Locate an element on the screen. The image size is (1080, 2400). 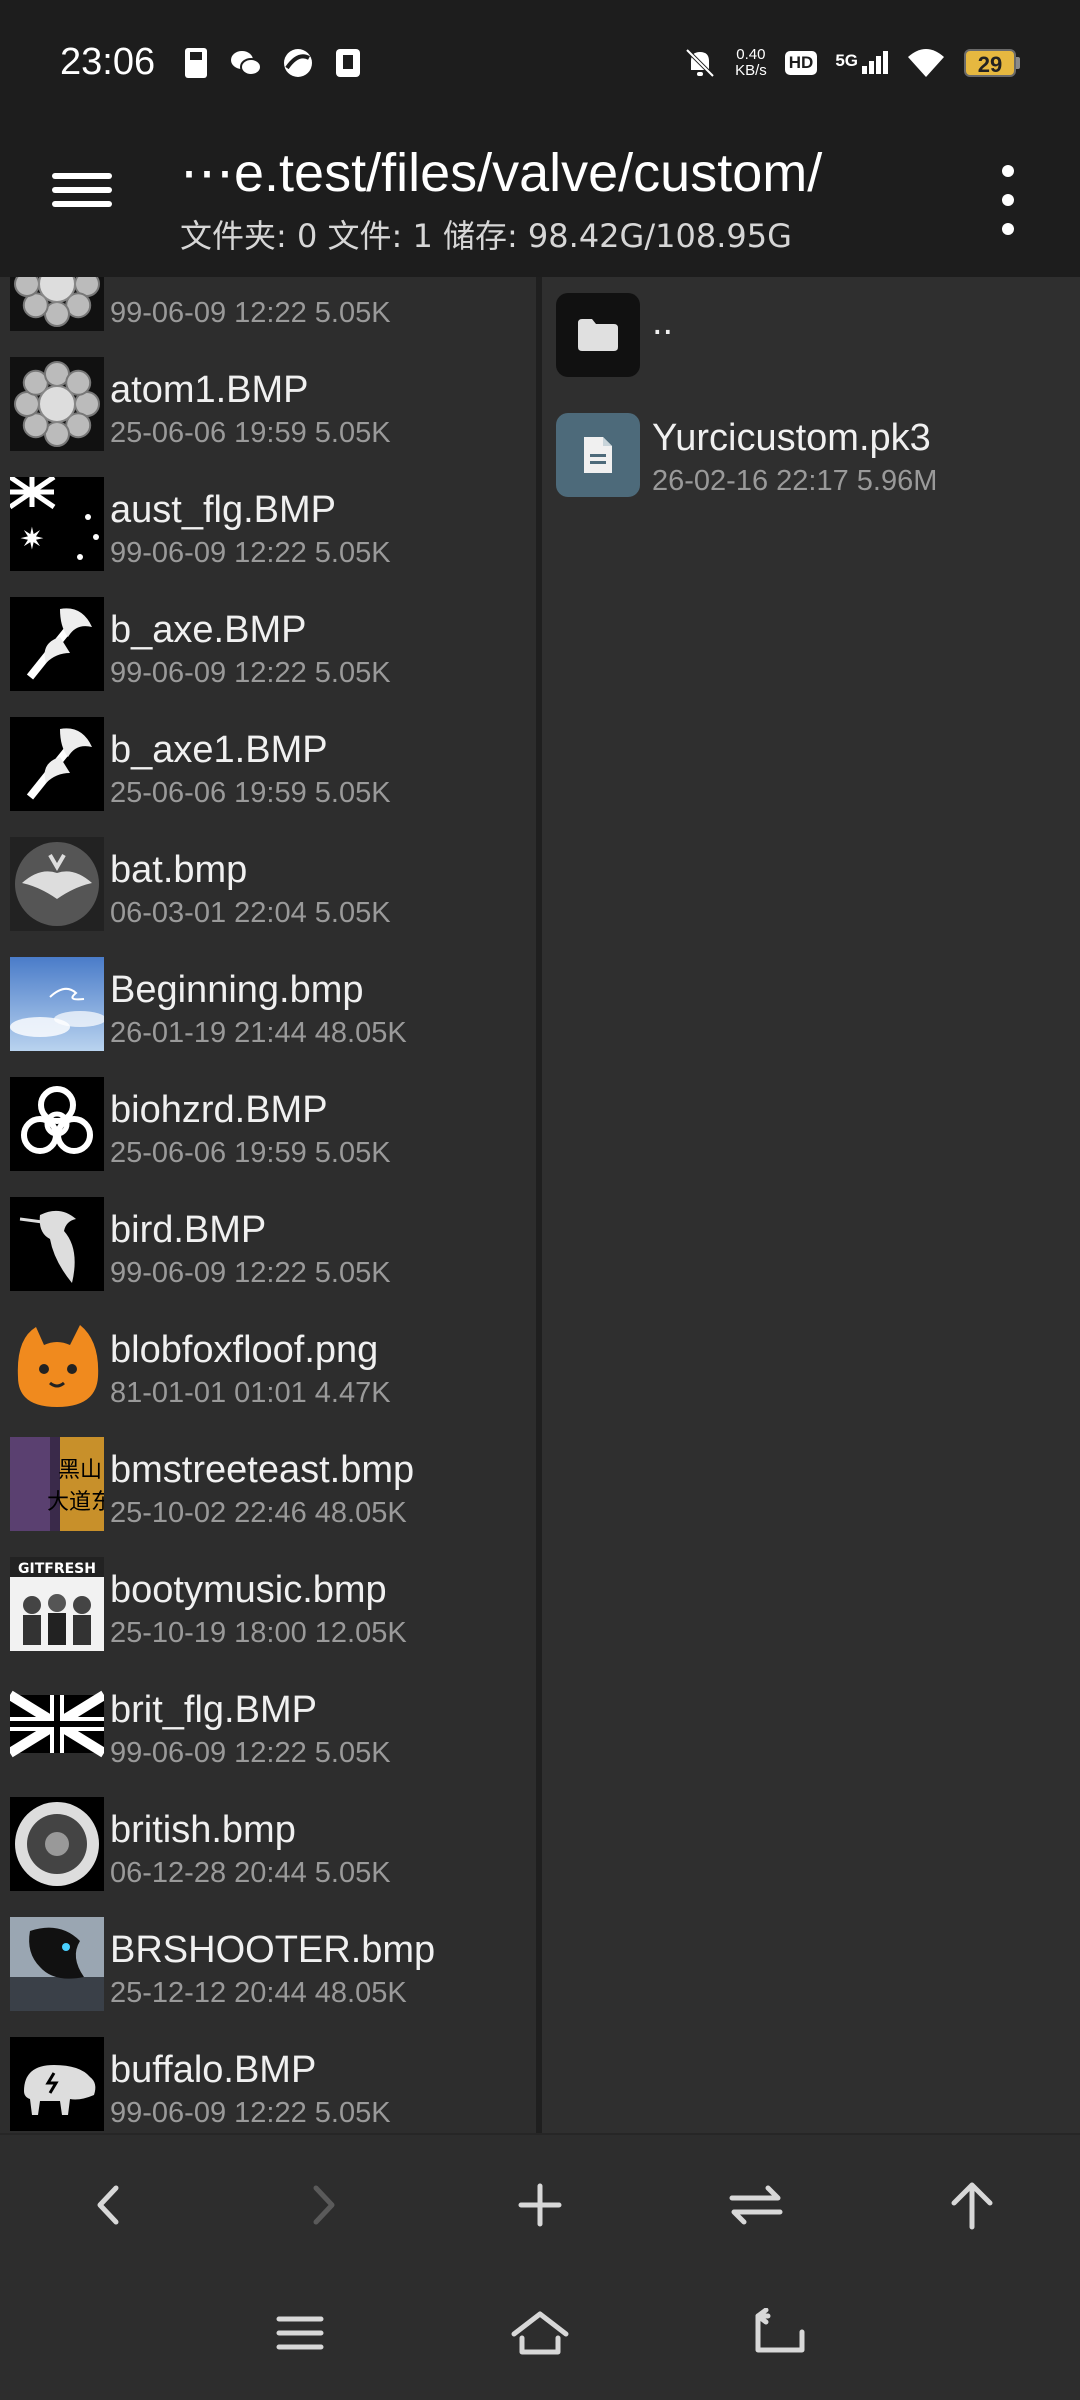
file-row: b_axe.BMP 99-06-09 12:22 5.05K is located at coordinates (268, 647).